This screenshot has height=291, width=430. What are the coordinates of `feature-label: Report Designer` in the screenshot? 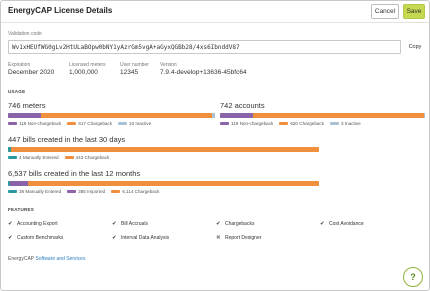 It's located at (243, 238).